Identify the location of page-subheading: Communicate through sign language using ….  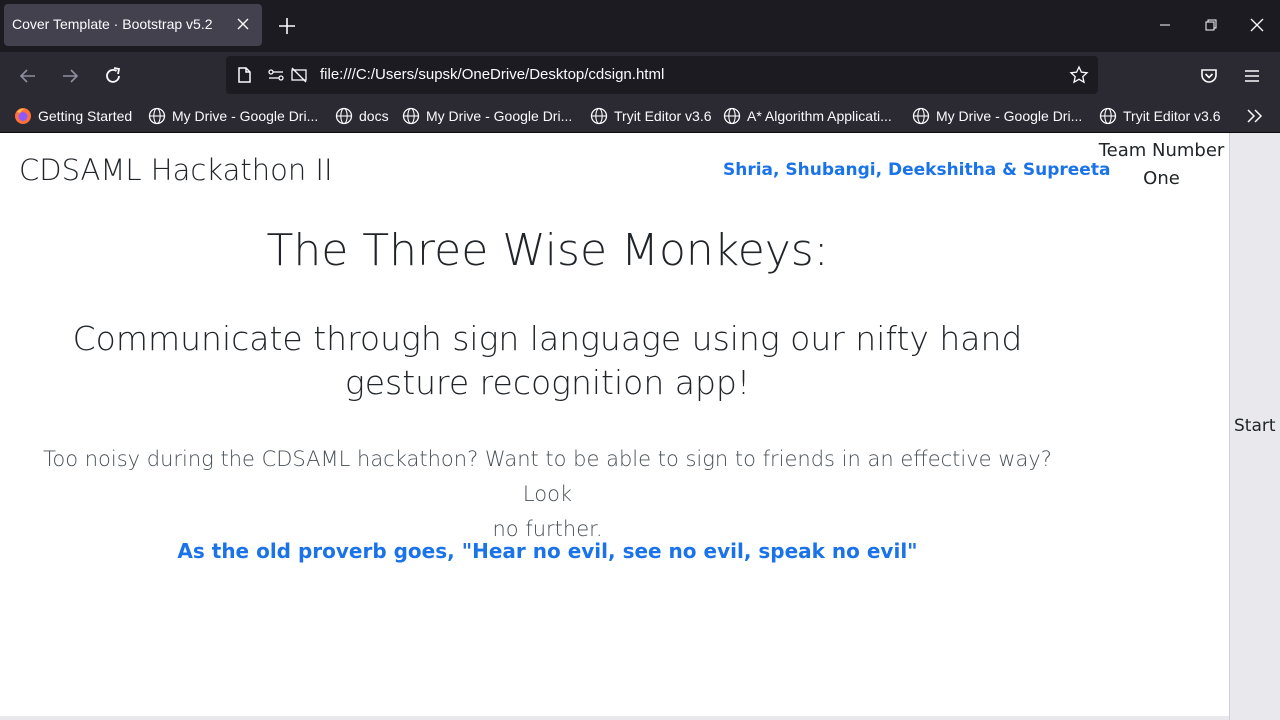
(547, 361).